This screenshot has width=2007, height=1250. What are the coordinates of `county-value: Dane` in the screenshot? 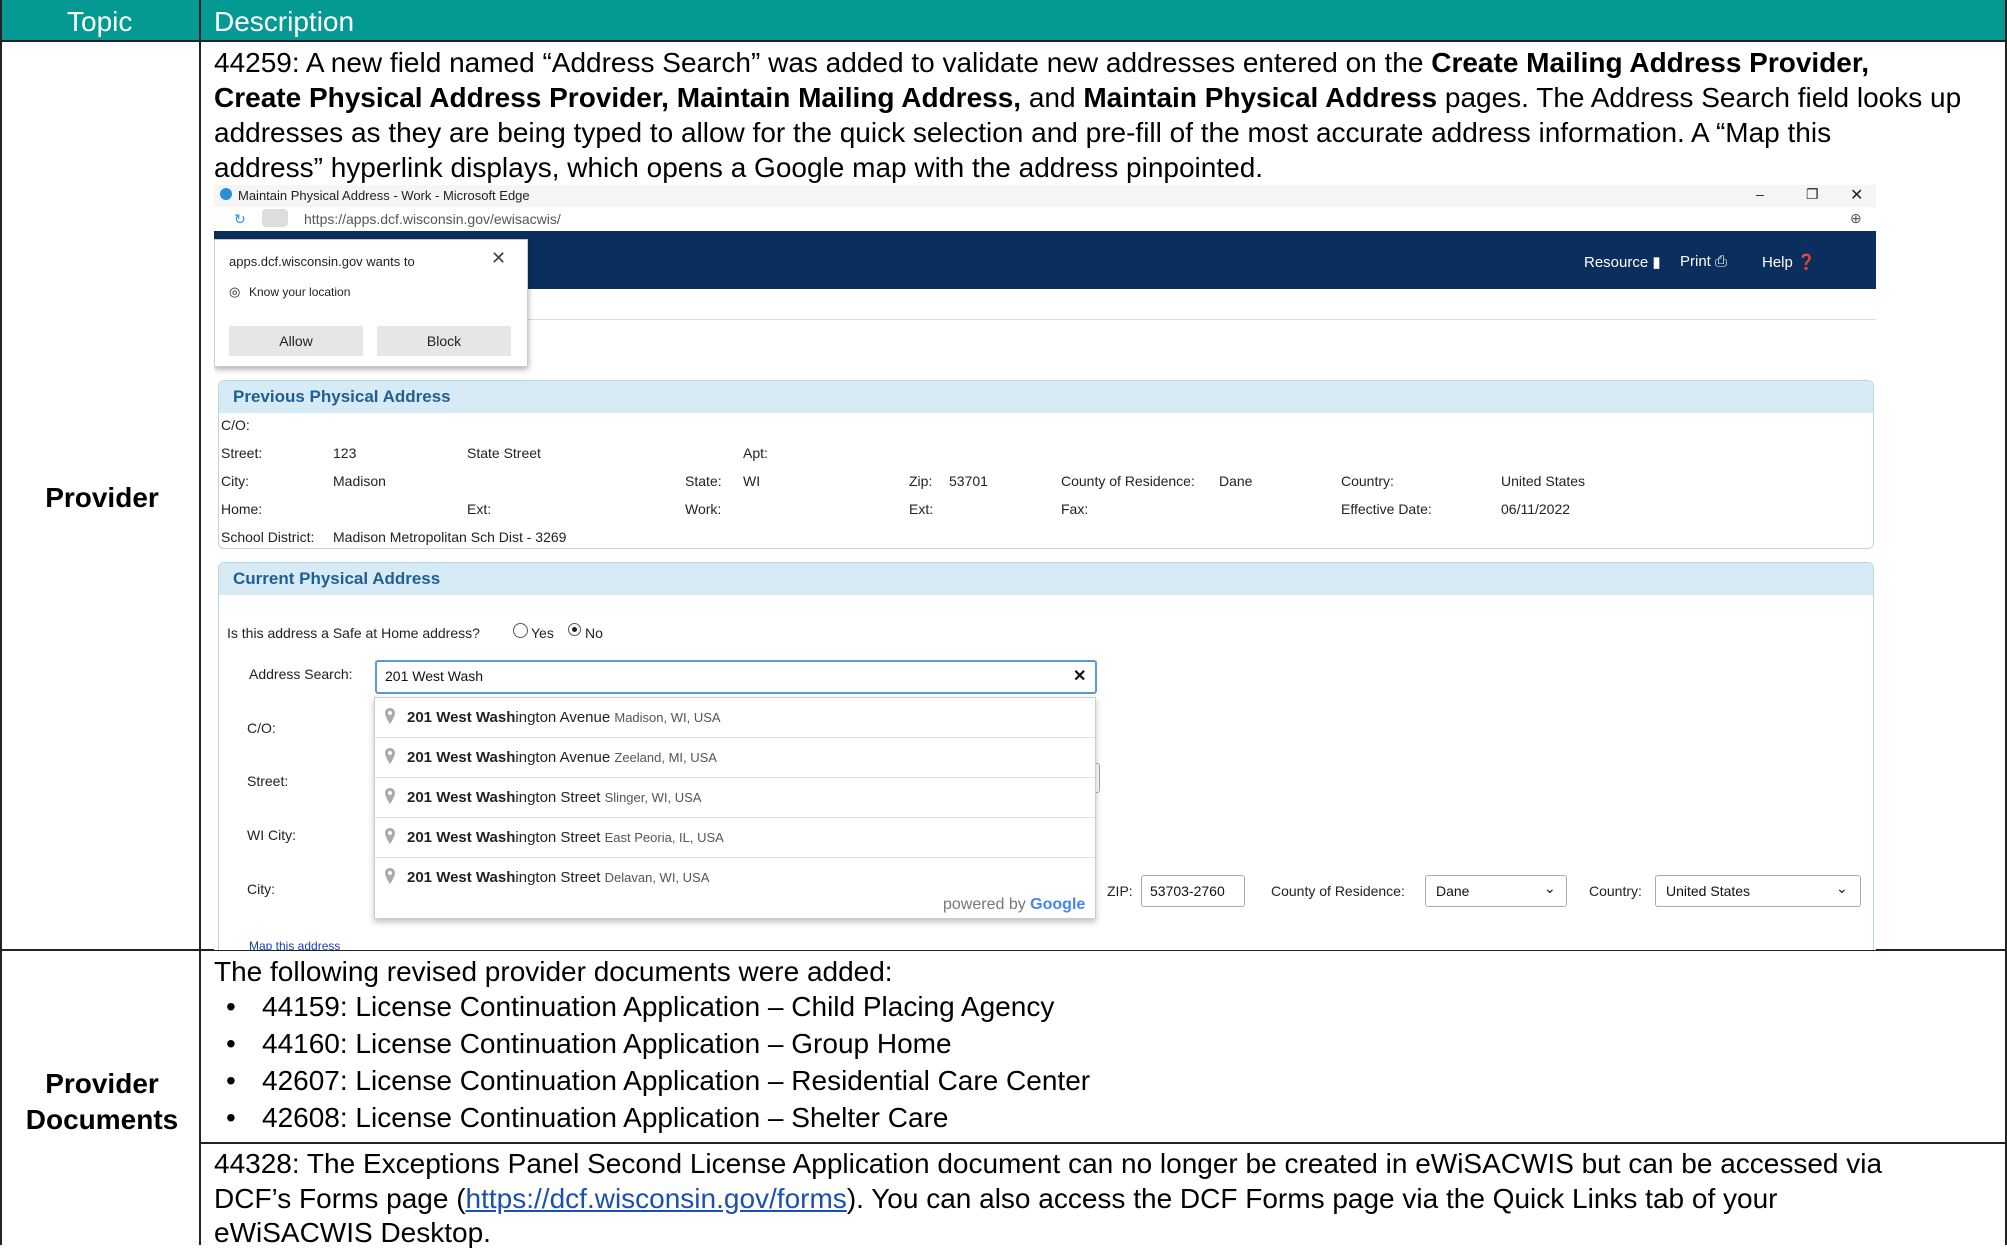 It's located at (1453, 891).